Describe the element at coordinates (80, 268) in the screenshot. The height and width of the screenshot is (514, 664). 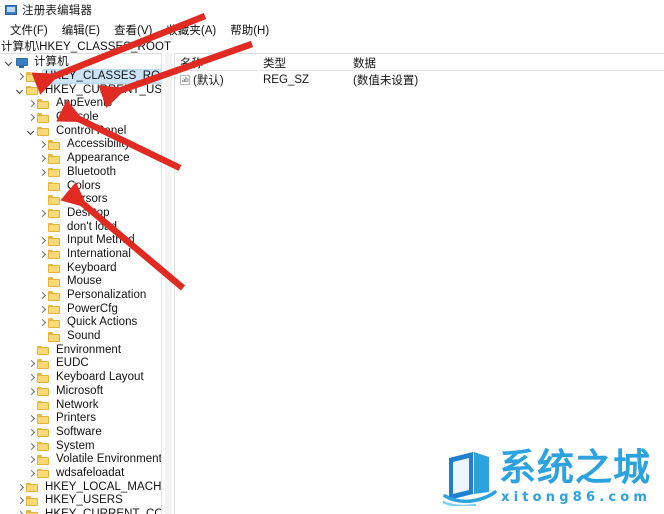
I see `tree-node-keyboard: Keyboard` at that location.